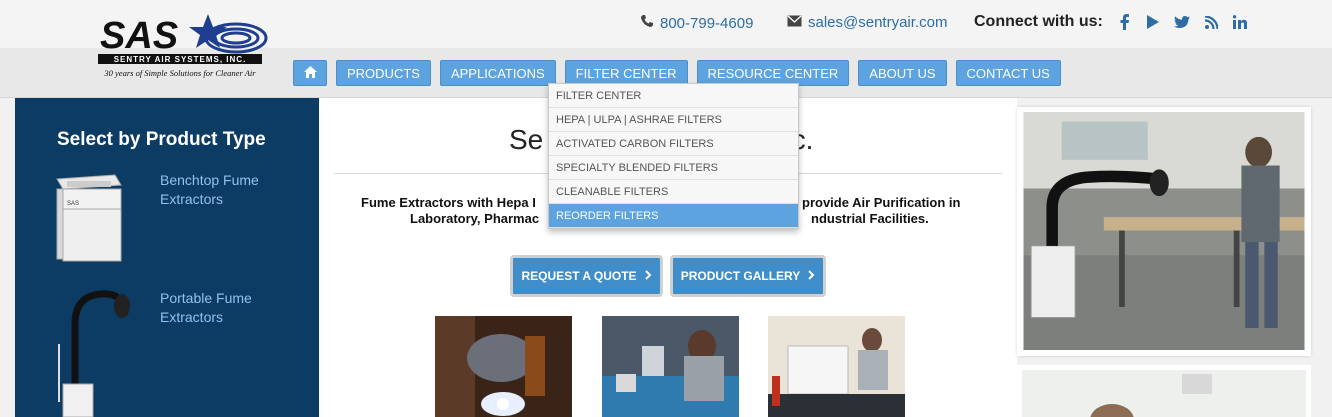 This screenshot has height=417, width=1332. I want to click on page-title-left: Se, so click(526, 139).